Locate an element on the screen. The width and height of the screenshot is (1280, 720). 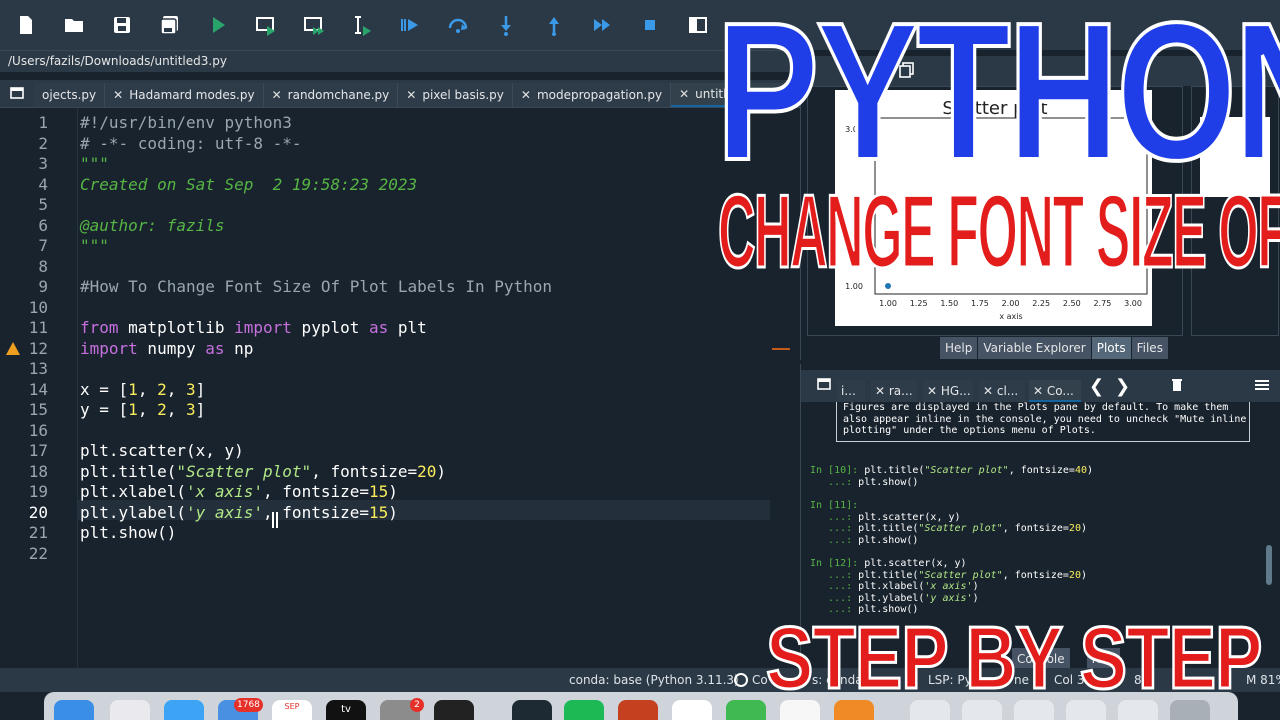
code-token: , is located at coordinates (147, 389).